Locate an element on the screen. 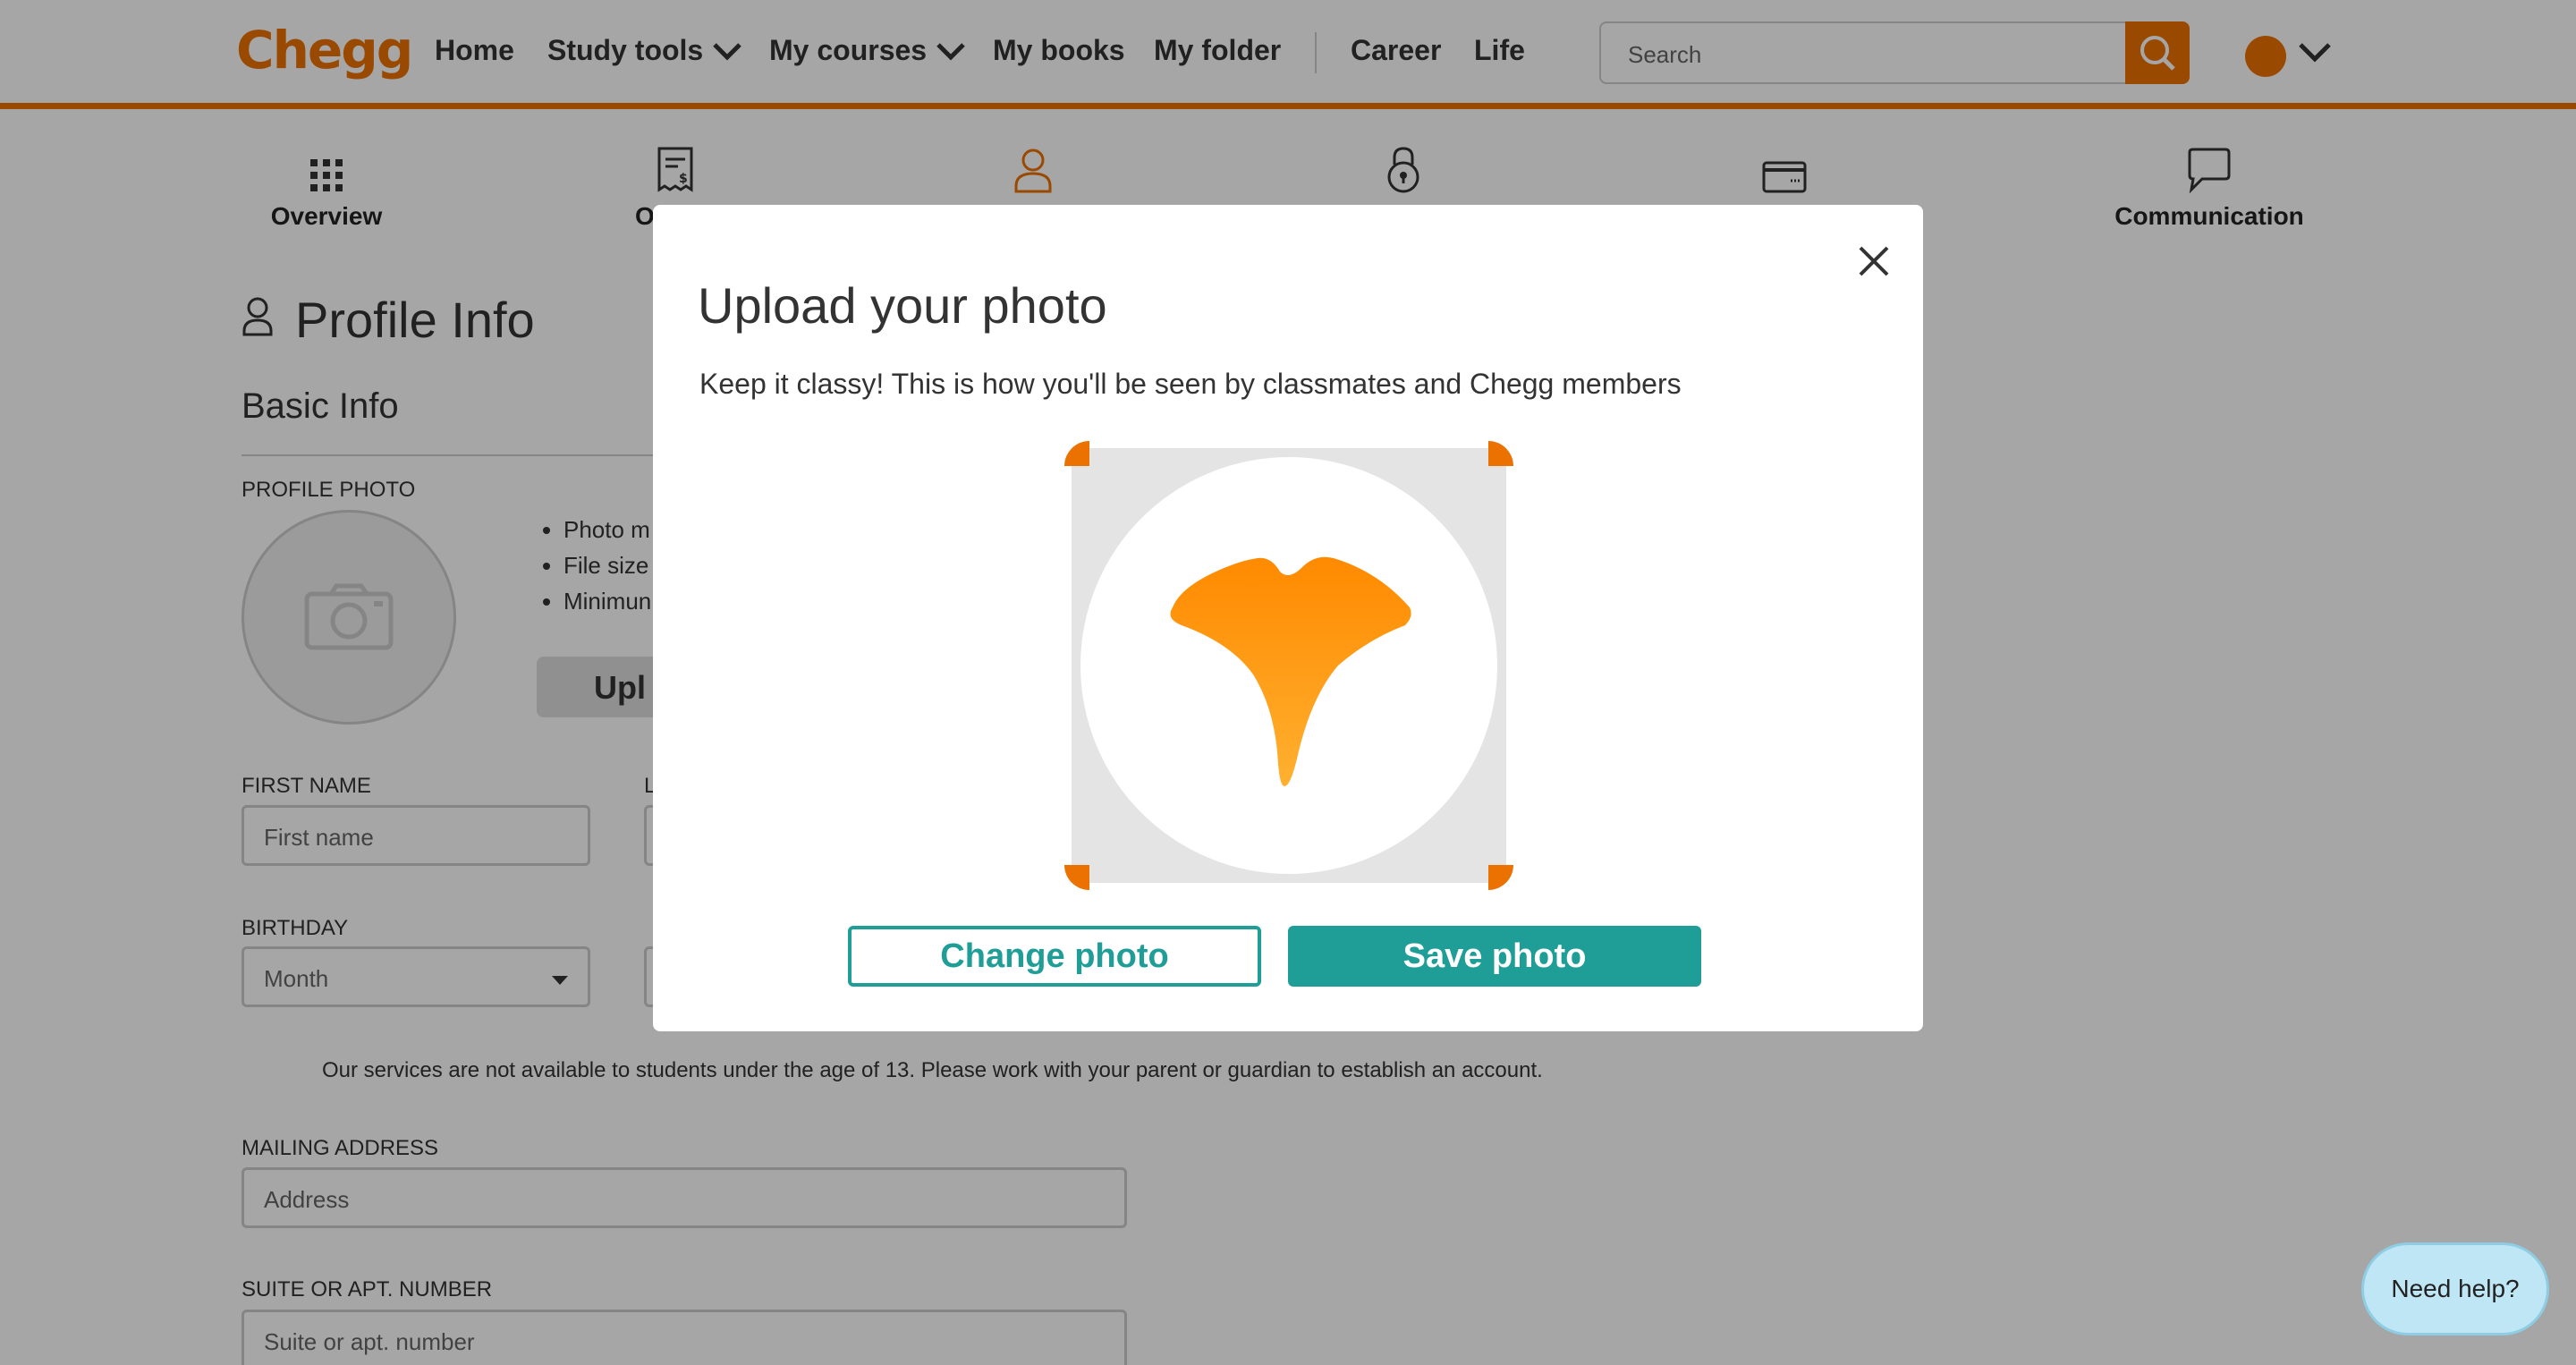  crop-handle-top-right is located at coordinates (1500, 453).